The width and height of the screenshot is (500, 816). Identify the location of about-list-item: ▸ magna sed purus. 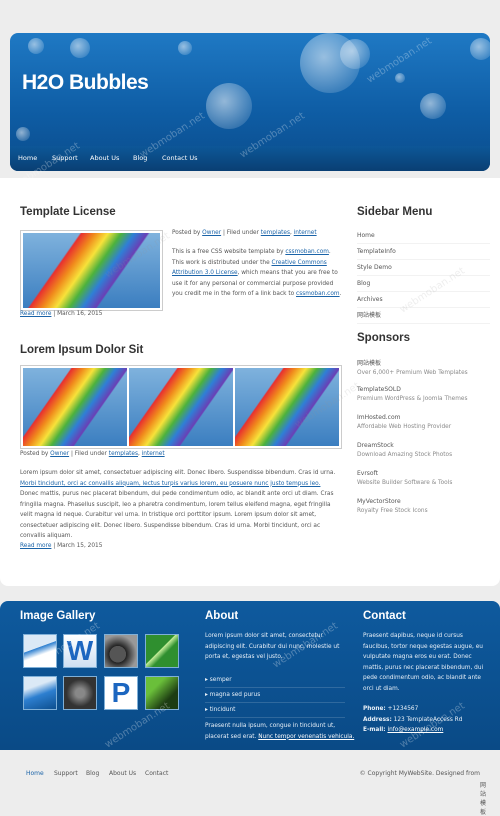
(275, 695).